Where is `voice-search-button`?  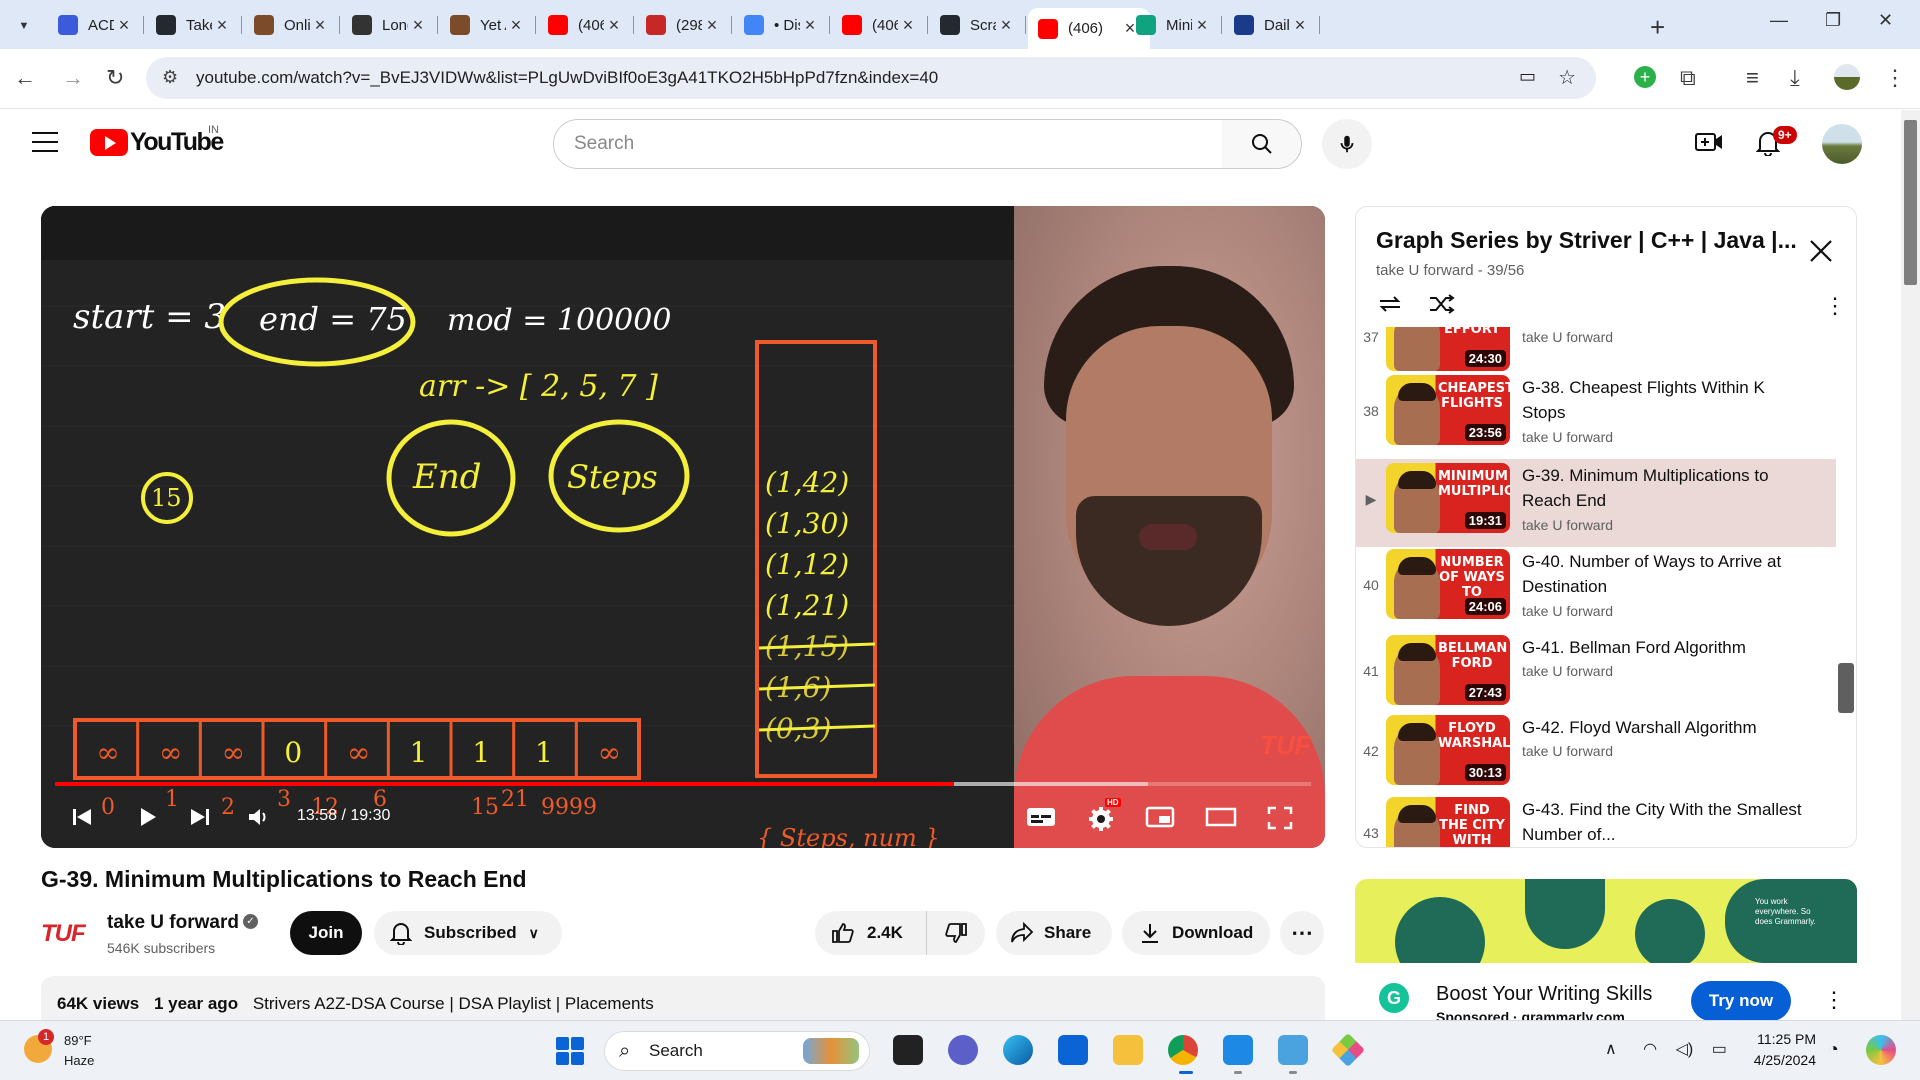
voice-search-button is located at coordinates (1347, 144).